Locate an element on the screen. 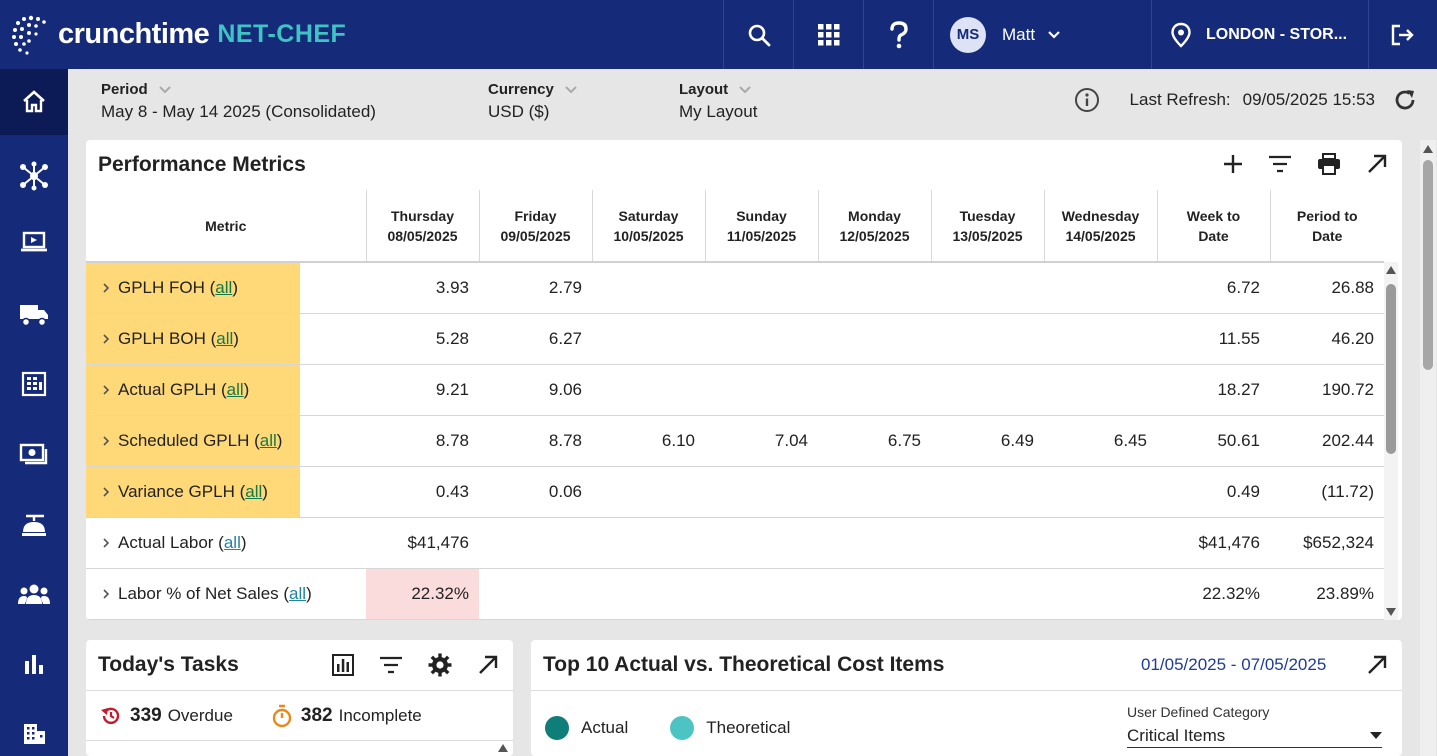 The width and height of the screenshot is (1437, 756). cost-items-title: Top 10 Actual vs. Theoretical Cost Items is located at coordinates (744, 664).